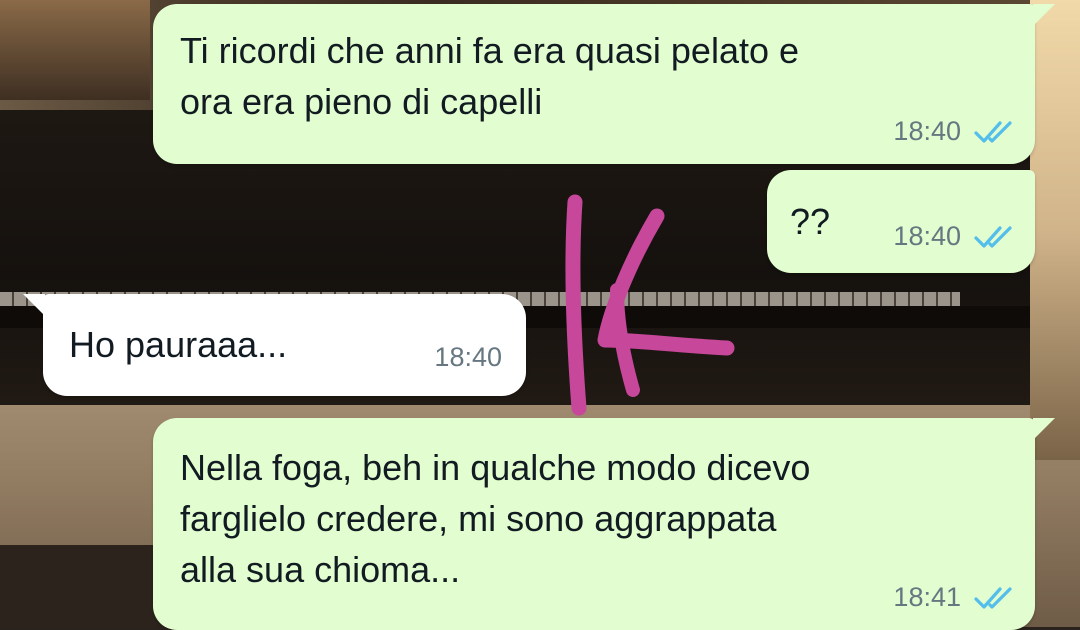  What do you see at coordinates (927, 597) in the screenshot?
I see `message-time: 18:41` at bounding box center [927, 597].